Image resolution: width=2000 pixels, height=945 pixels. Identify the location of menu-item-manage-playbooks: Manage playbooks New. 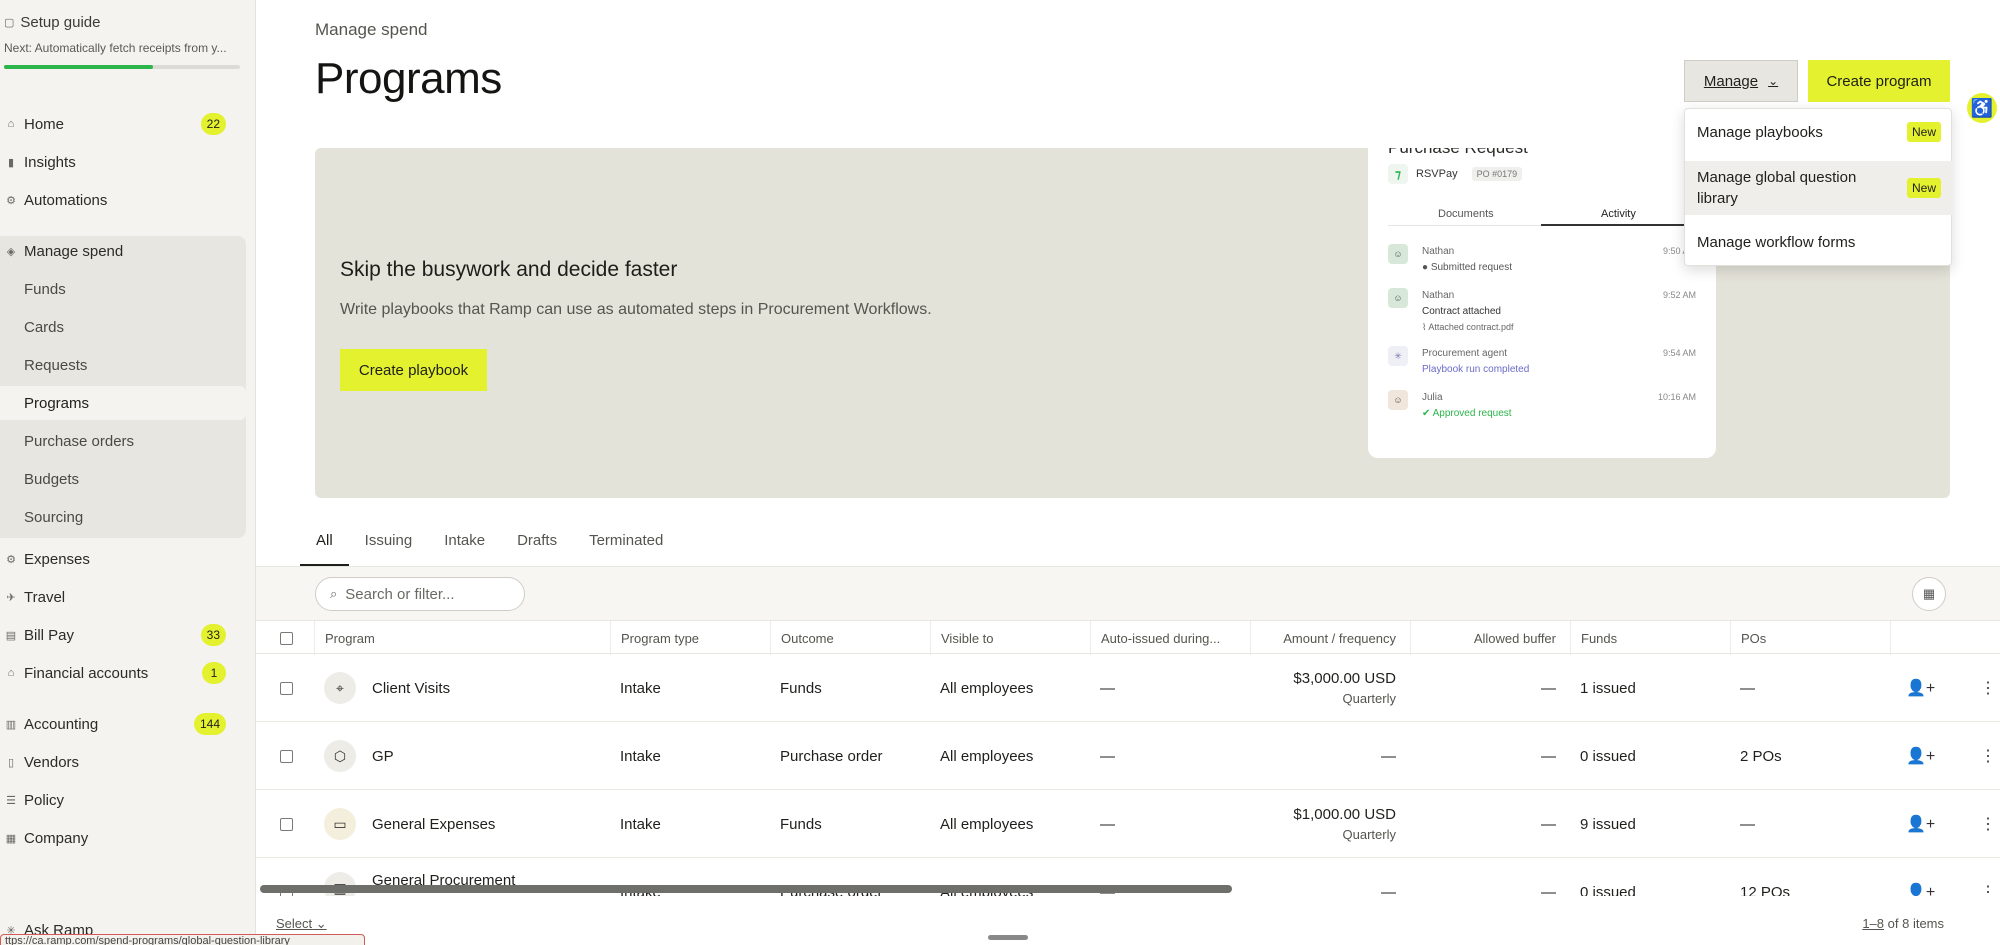
(1819, 132).